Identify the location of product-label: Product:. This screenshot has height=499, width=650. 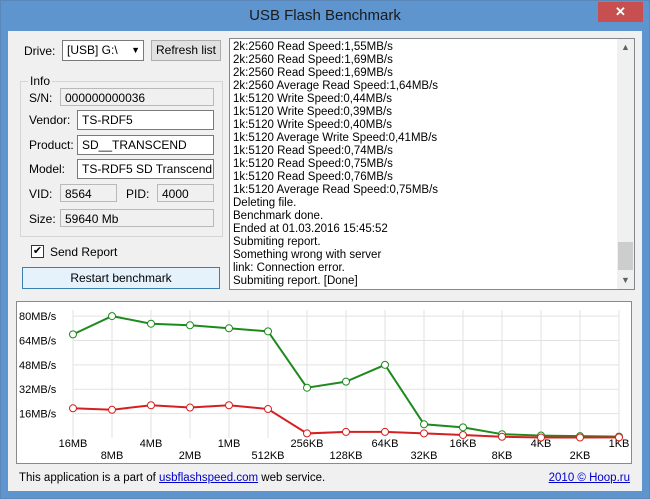
(51, 145).